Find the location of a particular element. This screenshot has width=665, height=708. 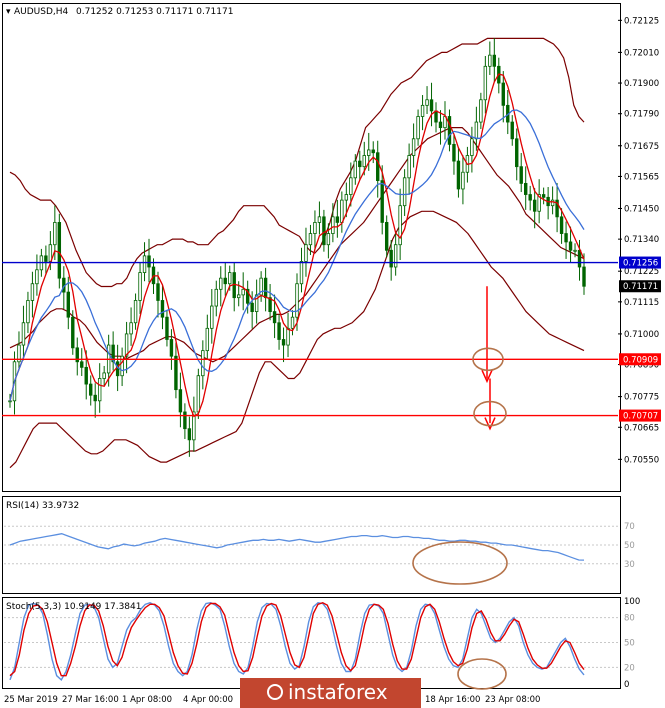

x-tick-label: 18 Apr 16:00 is located at coordinates (452, 700).